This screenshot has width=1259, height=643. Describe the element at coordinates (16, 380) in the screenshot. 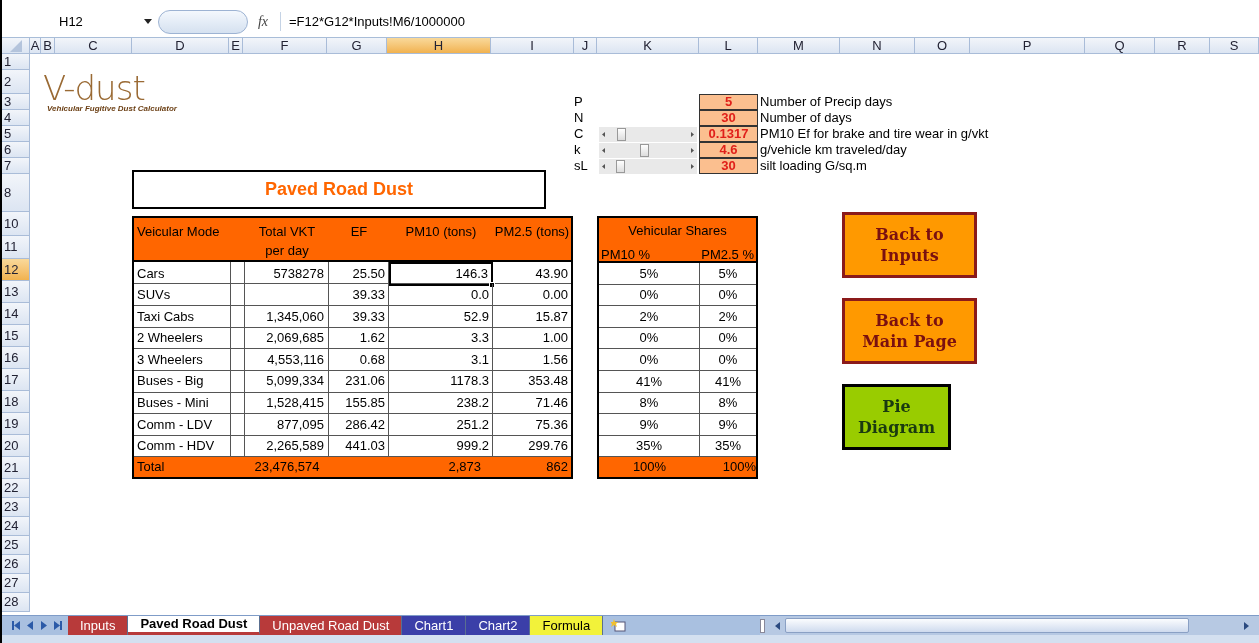

I see `row-heading: 17` at that location.